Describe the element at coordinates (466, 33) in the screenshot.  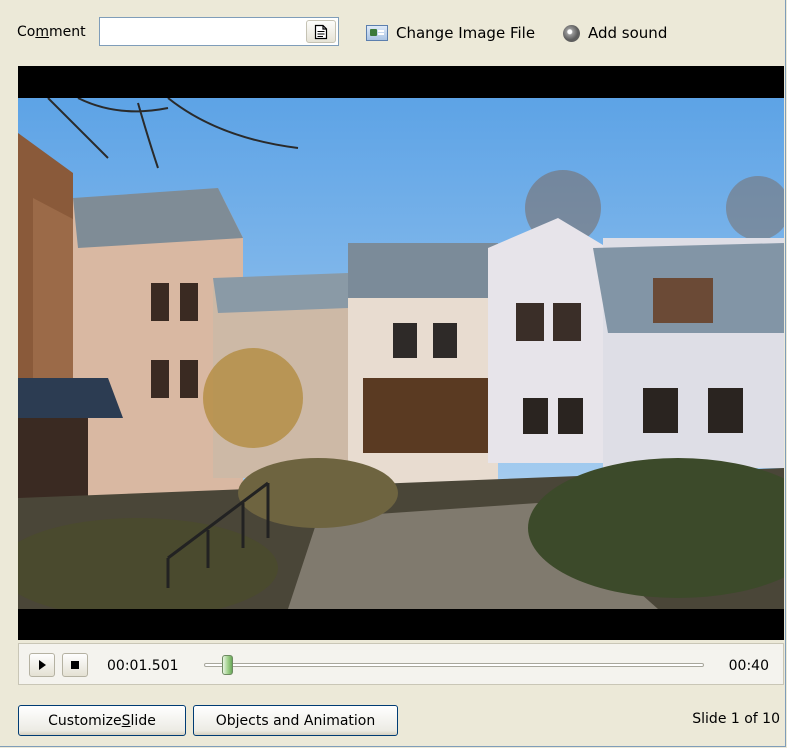
I see `change-image-file-label: Change Image File` at that location.